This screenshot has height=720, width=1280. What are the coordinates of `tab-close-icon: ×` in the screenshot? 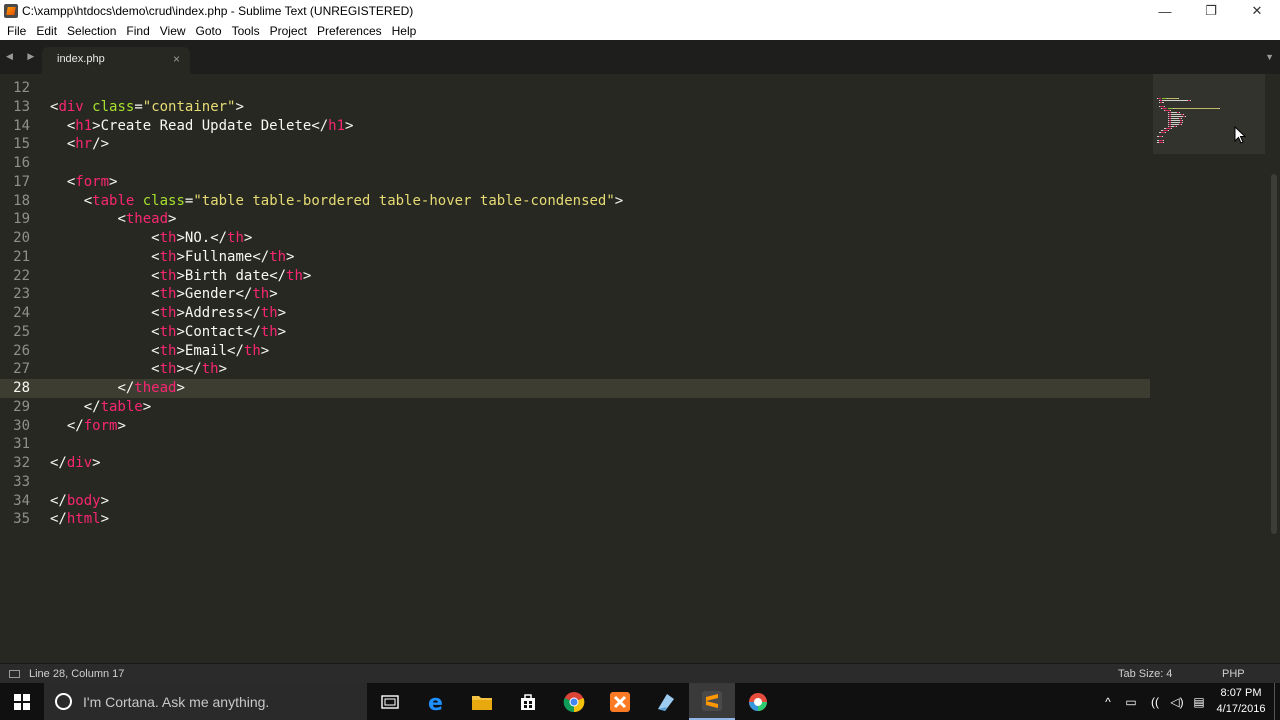 It's located at (176, 59).